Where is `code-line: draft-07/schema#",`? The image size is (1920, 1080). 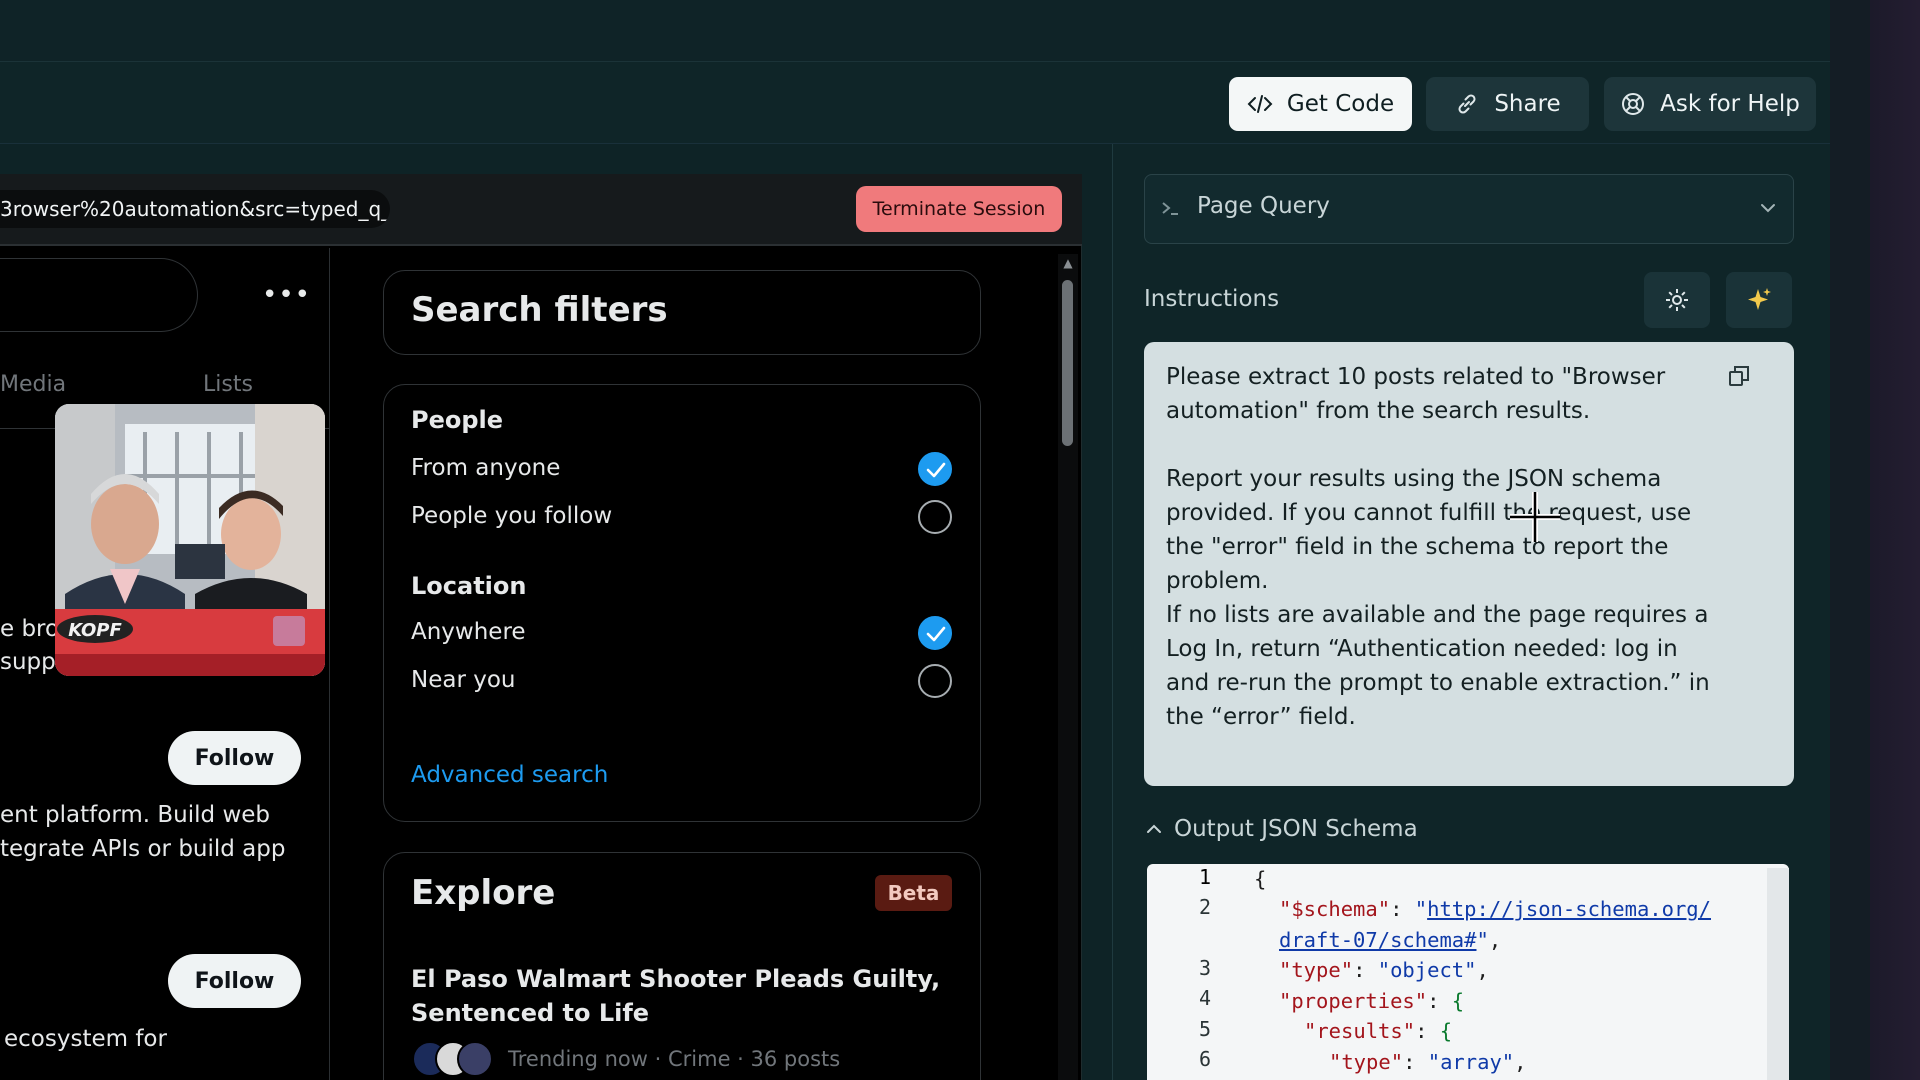
code-line: draft-07/schema#", is located at coordinates (1390, 940).